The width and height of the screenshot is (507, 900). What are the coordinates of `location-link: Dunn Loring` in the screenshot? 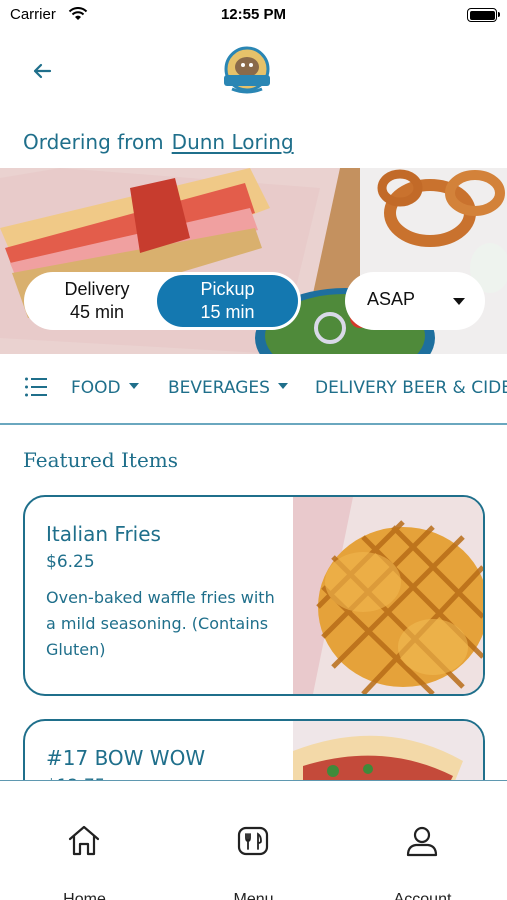 It's located at (233, 142).